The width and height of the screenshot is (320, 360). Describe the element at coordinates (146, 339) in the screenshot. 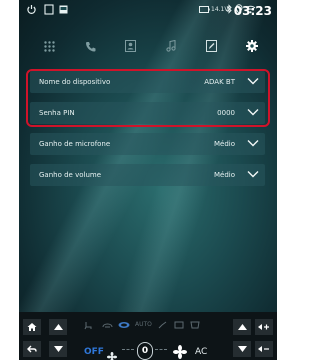

I see `climate-control: AUTO OFF 0 AC` at that location.